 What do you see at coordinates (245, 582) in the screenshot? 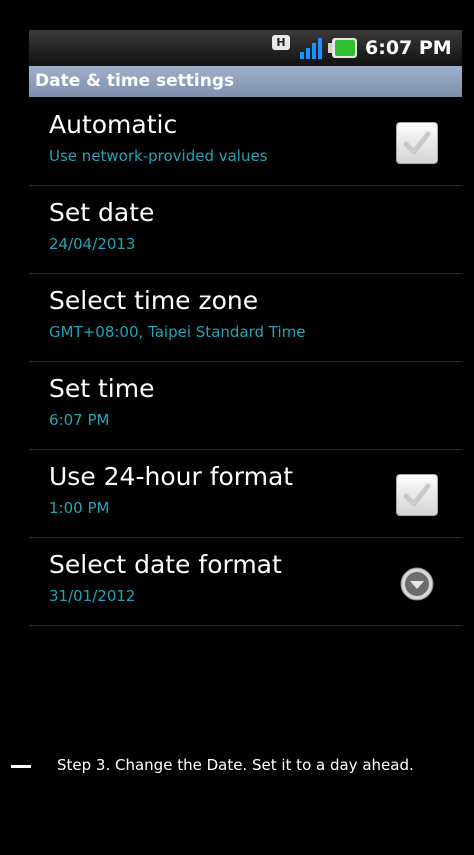
I see `setting-select-date-format: Select date format 31/01/2012` at bounding box center [245, 582].